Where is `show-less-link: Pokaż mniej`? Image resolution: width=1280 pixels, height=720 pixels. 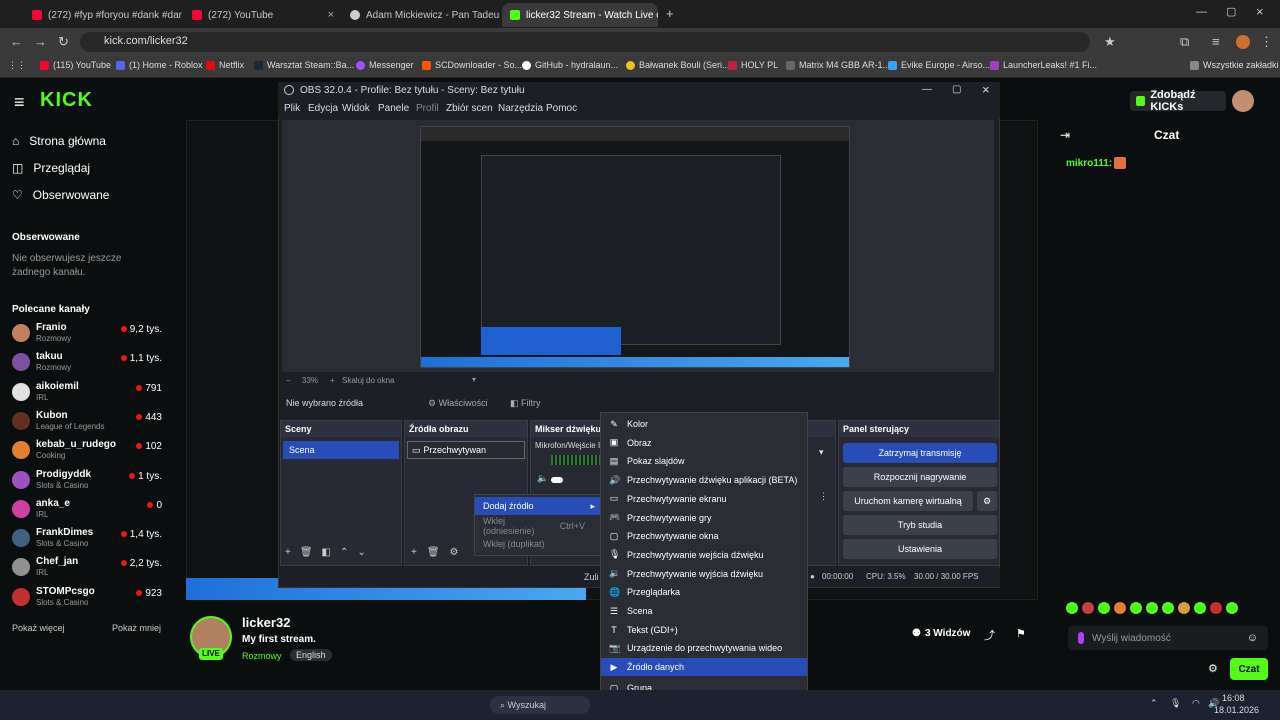 show-less-link: Pokaż mniej is located at coordinates (136, 628).